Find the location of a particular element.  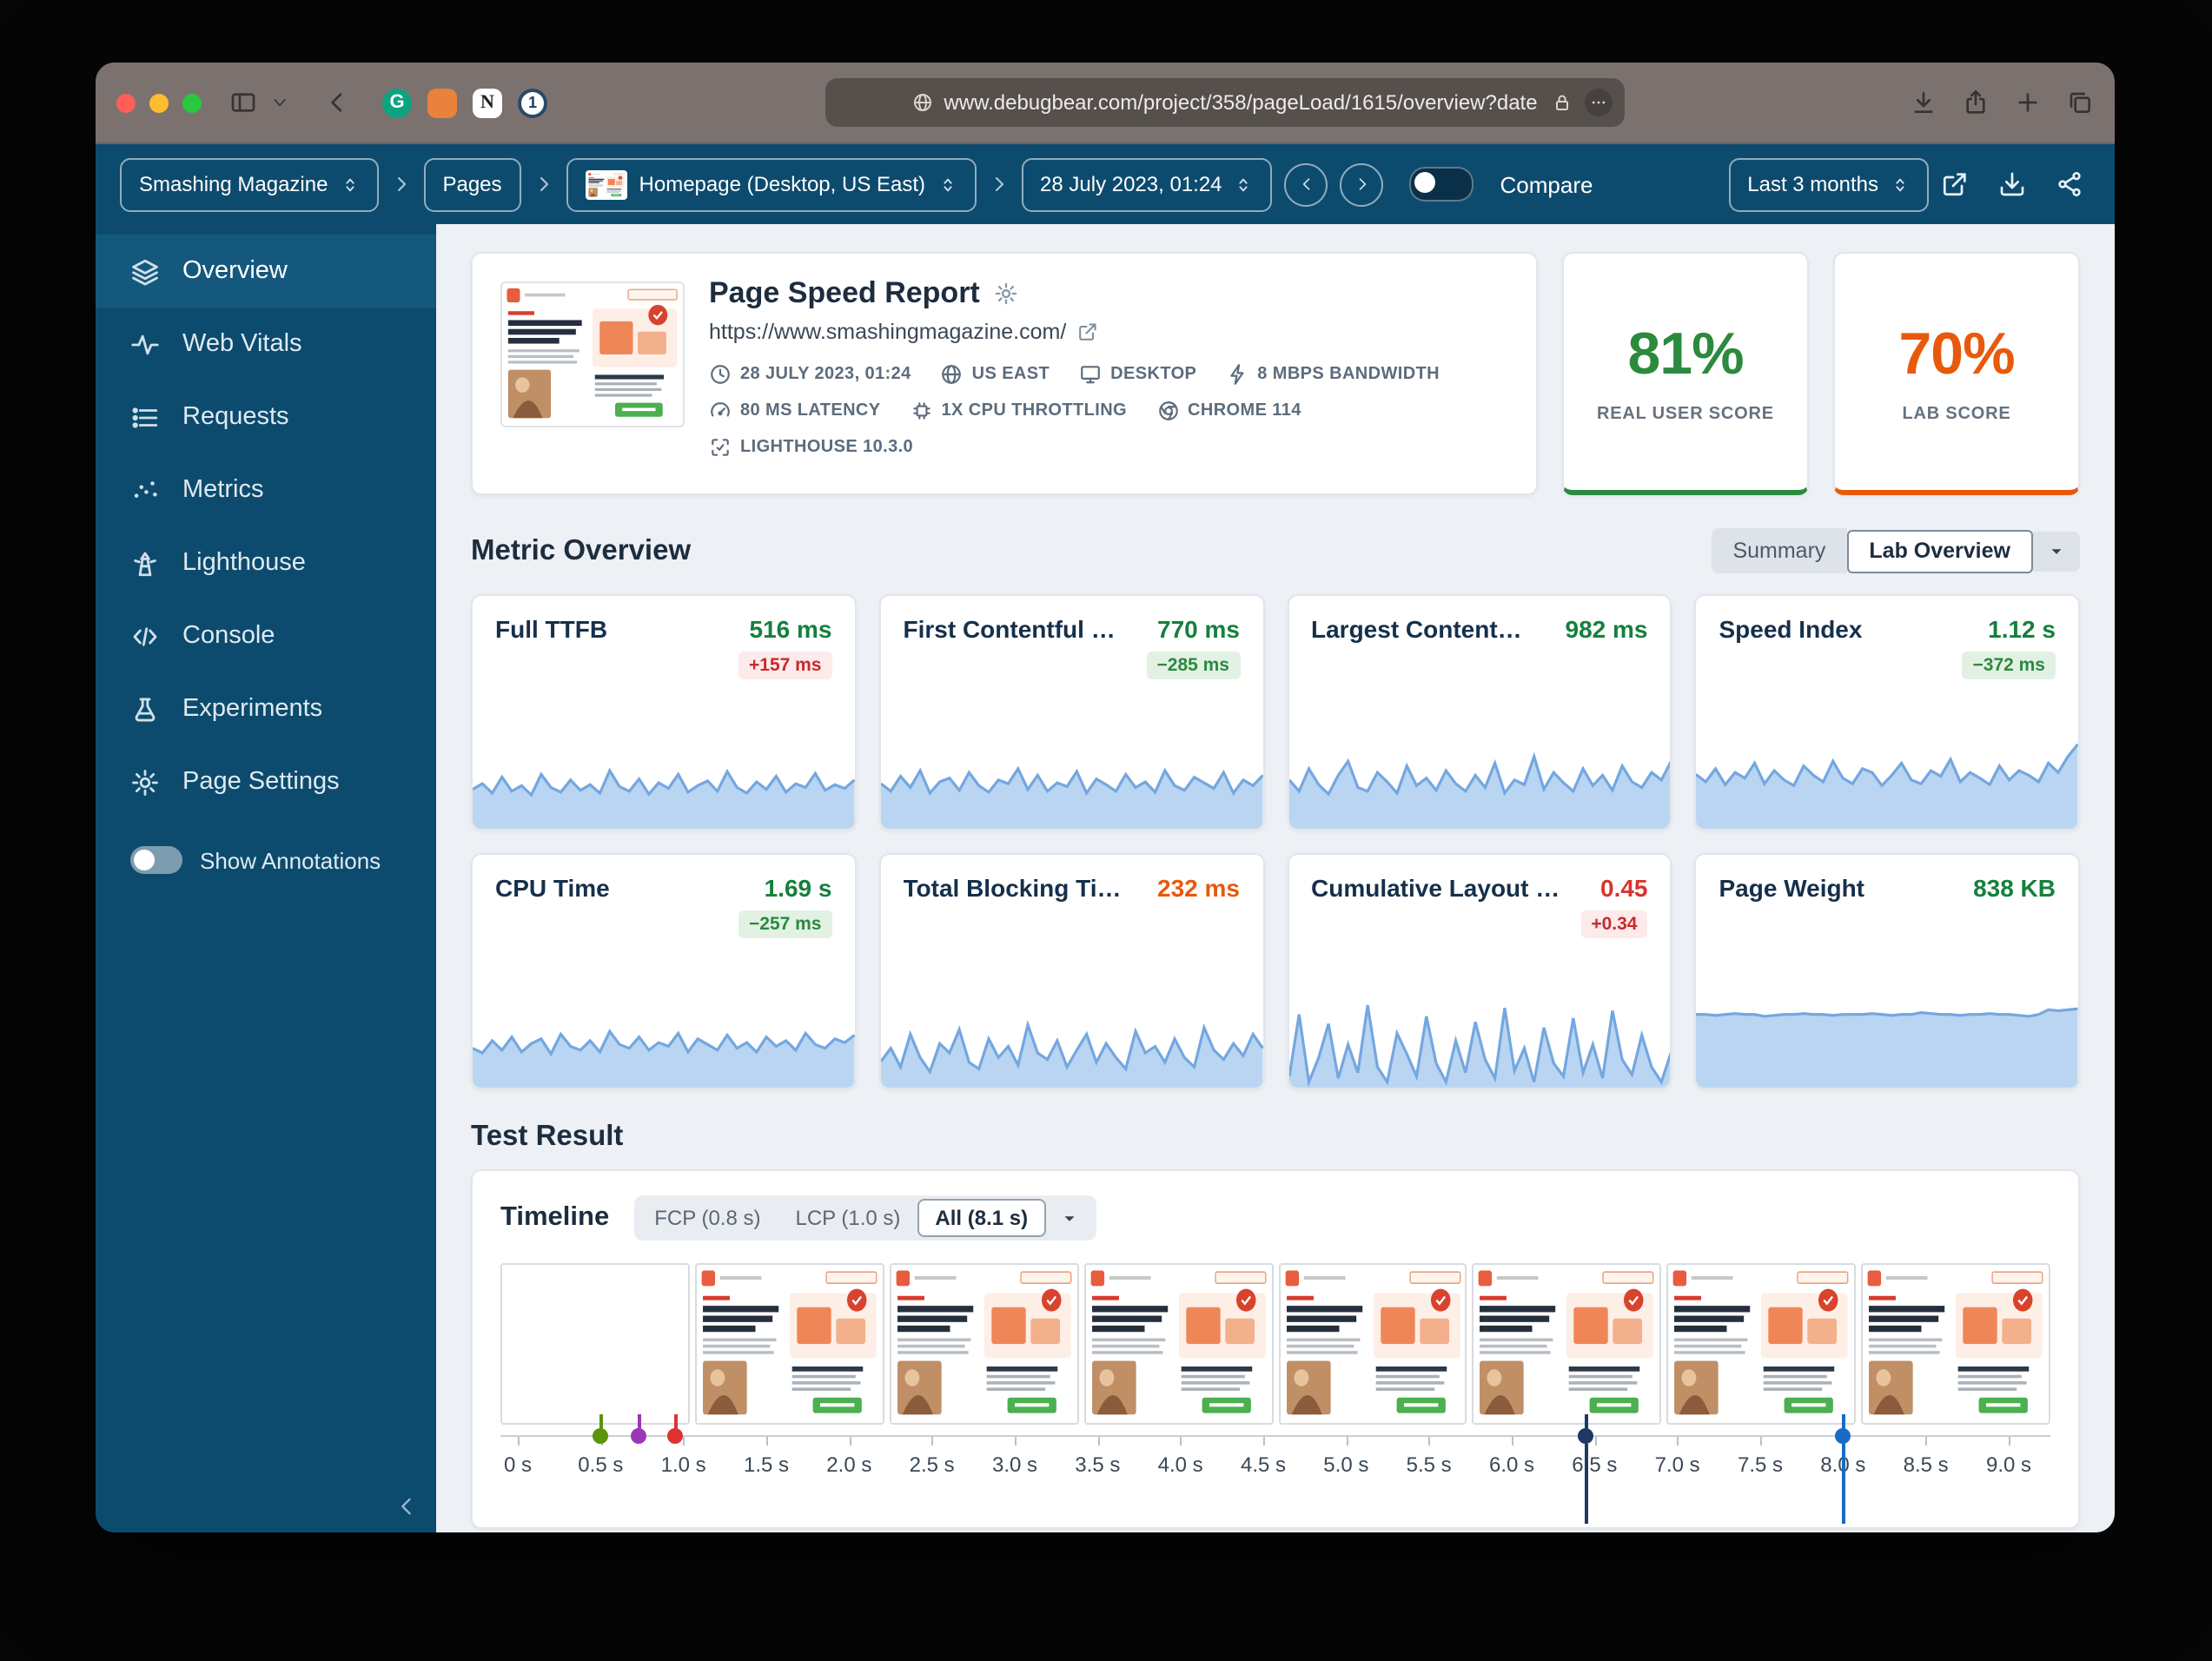

real-user-score-label: REAL USER SCORE is located at coordinates (1685, 413).